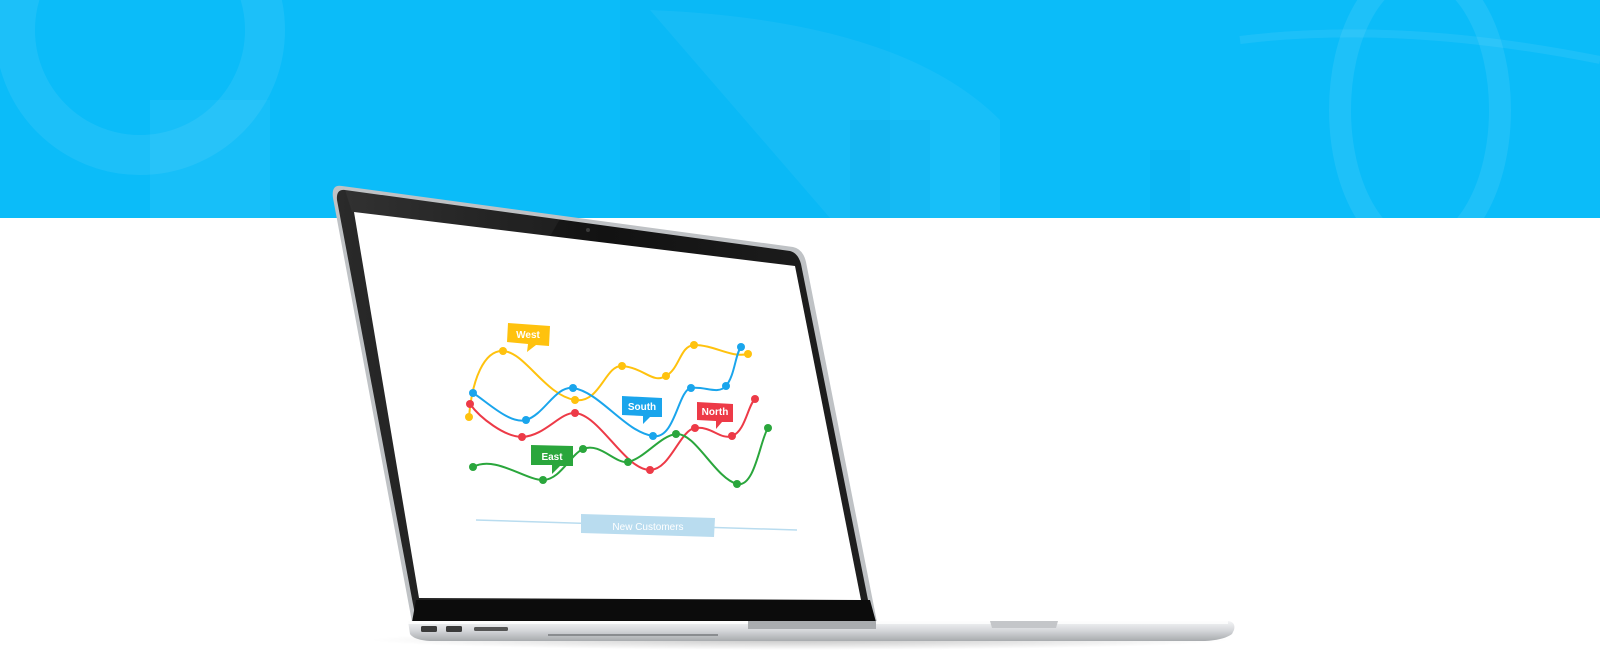 The width and height of the screenshot is (1600, 655). What do you see at coordinates (491, 629) in the screenshot?
I see `card-slot-icon` at bounding box center [491, 629].